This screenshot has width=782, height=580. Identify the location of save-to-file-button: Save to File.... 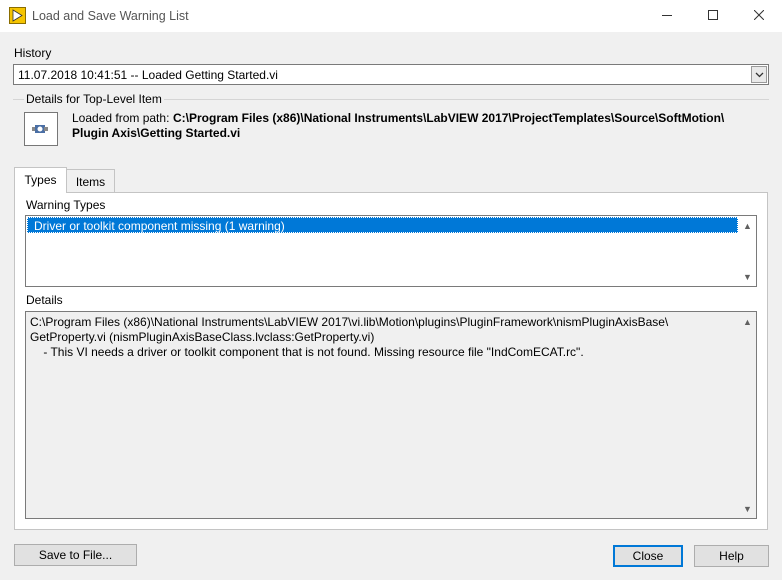
(75, 555).